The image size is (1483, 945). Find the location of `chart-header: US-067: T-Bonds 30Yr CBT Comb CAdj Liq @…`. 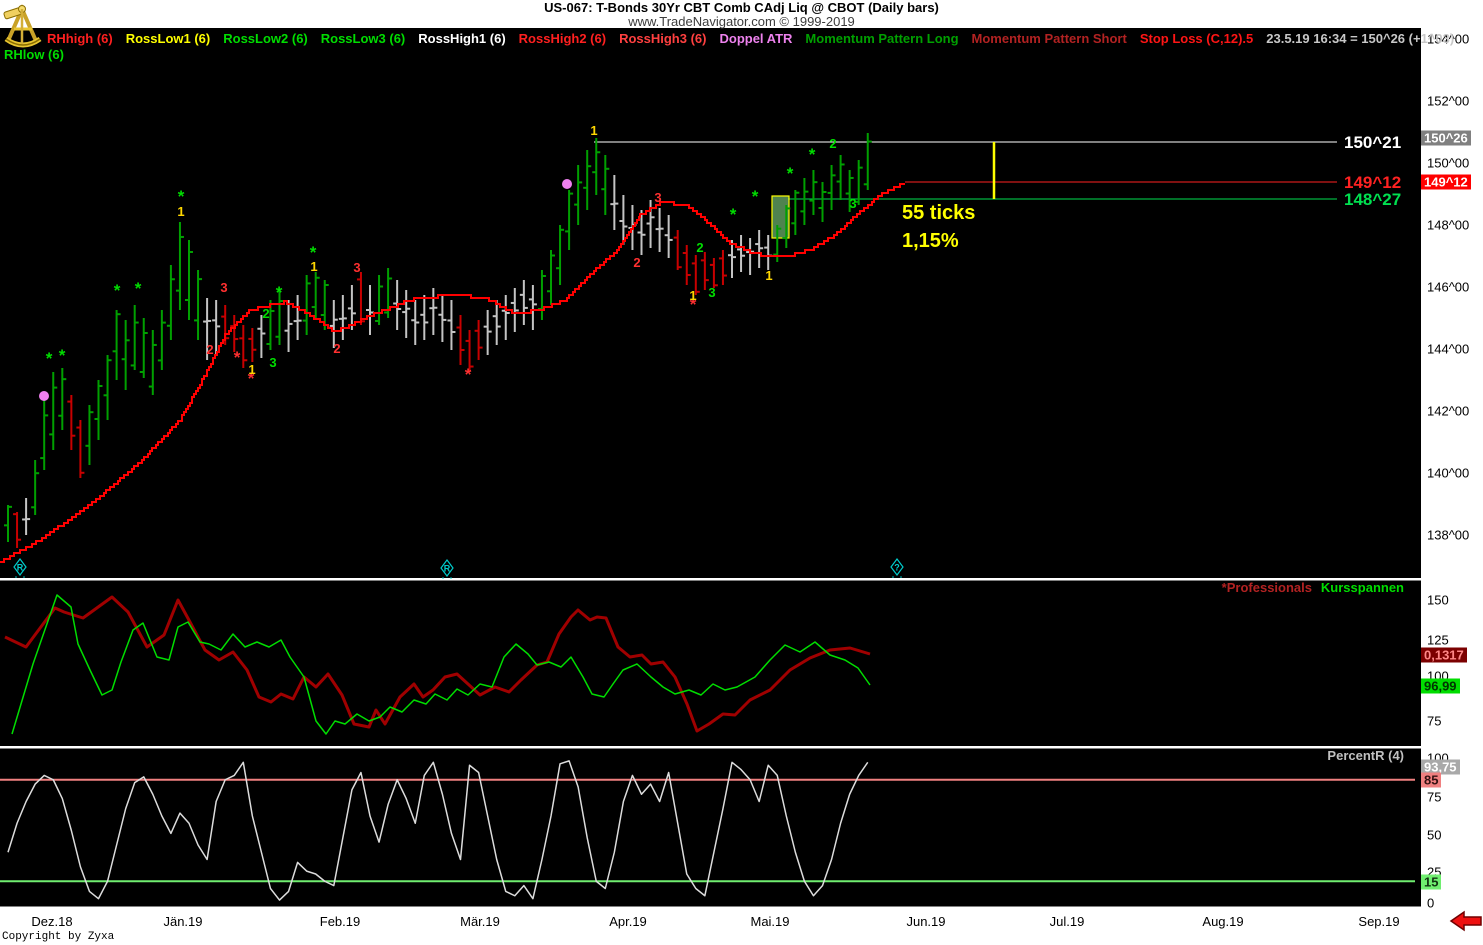

chart-header: US-067: T-Bonds 30Yr CBT Comb CAdj Liq @… is located at coordinates (741, 15).